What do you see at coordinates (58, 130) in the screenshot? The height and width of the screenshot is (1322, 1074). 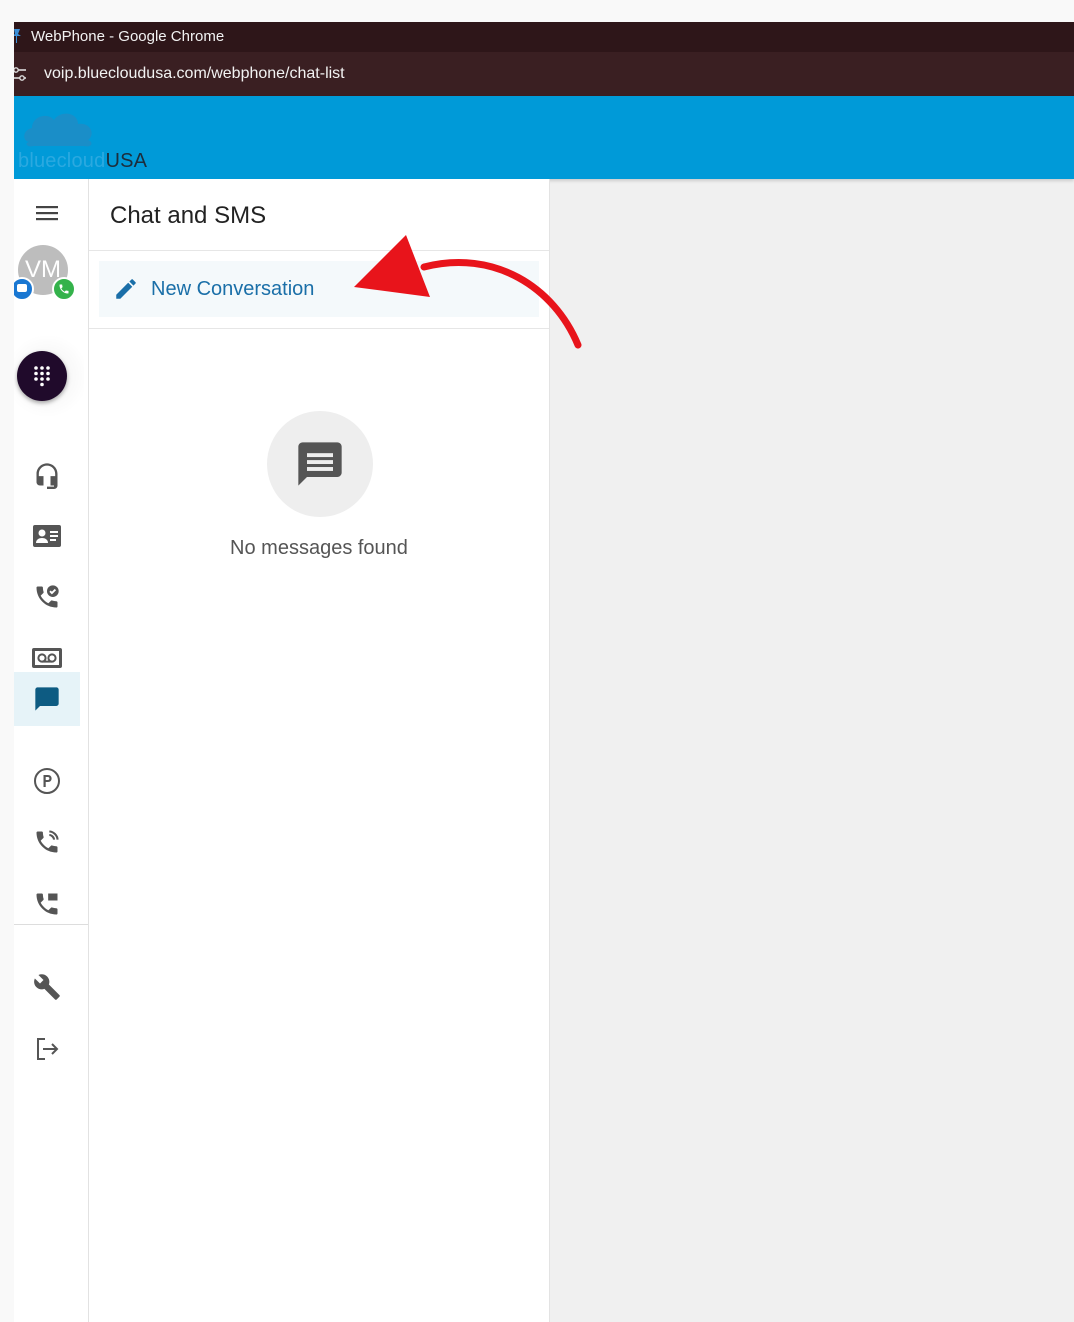 I see `cloud-logo-icon` at bounding box center [58, 130].